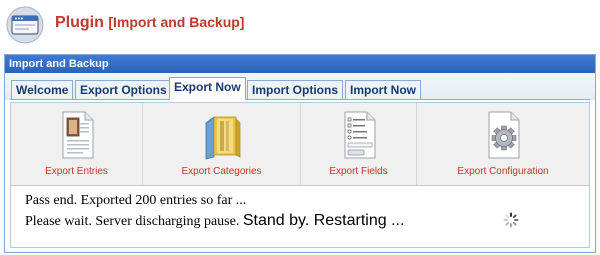 This screenshot has height=255, width=600. What do you see at coordinates (222, 135) in the screenshot?
I see `folder-categories-icon` at bounding box center [222, 135].